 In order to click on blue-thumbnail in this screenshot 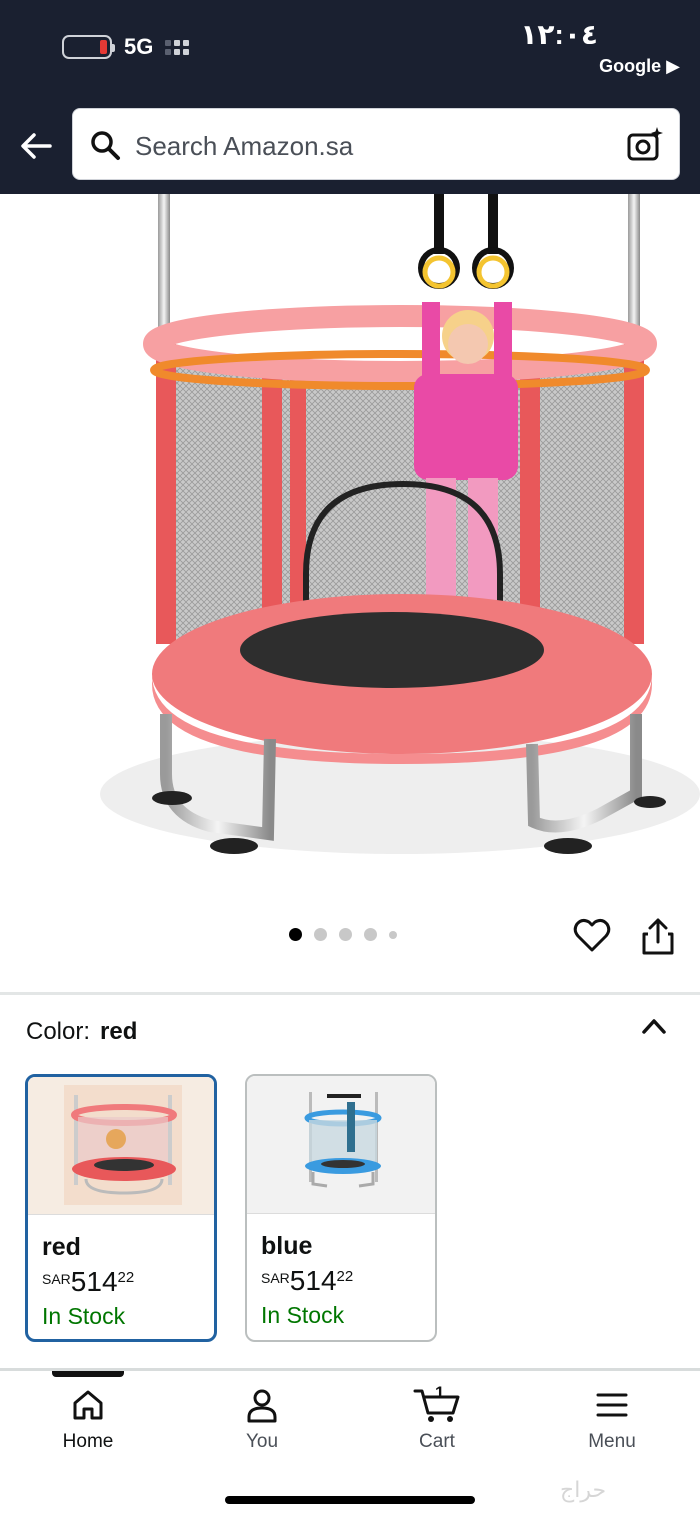, I will do `click(341, 1145)`.